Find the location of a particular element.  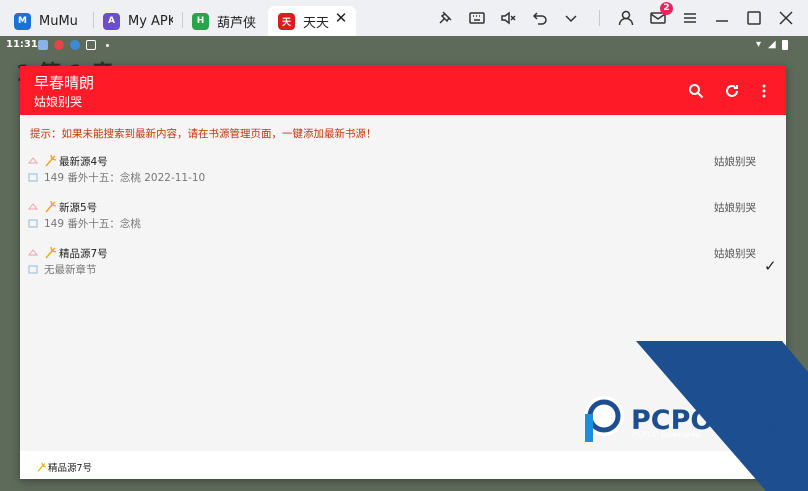

source-name: 新源5号 is located at coordinates (78, 208).